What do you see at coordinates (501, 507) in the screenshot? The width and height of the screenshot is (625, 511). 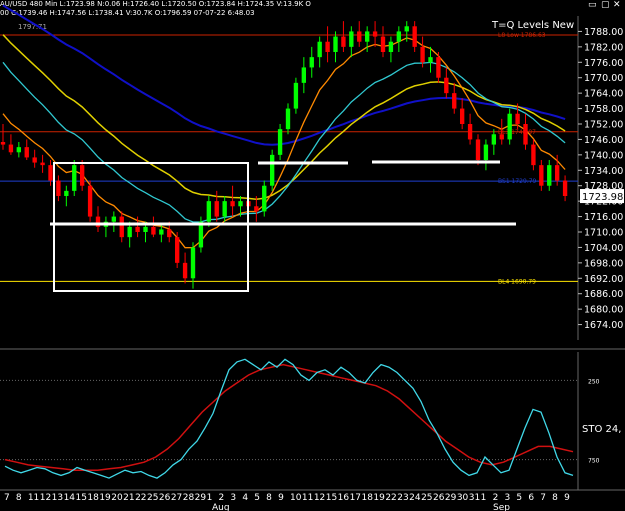 I see `month-label: Sep` at bounding box center [501, 507].